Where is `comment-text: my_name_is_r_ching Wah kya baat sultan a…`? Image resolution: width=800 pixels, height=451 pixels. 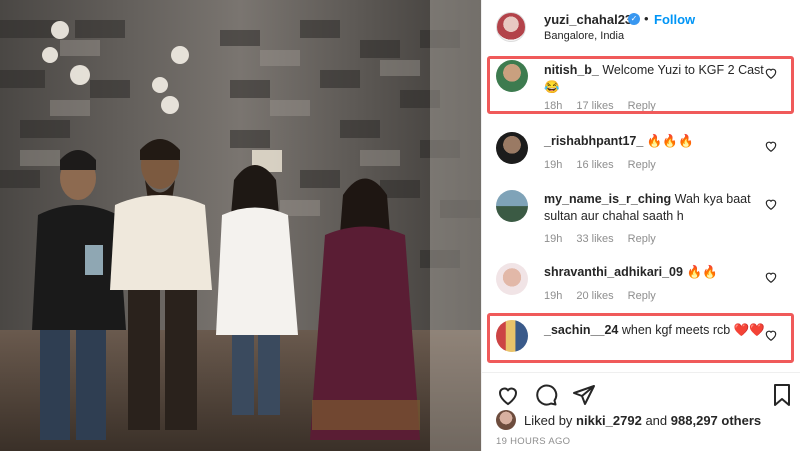
comment-text: my_name_is_r_ching Wah kya baat sultan a… is located at coordinates (656, 208).